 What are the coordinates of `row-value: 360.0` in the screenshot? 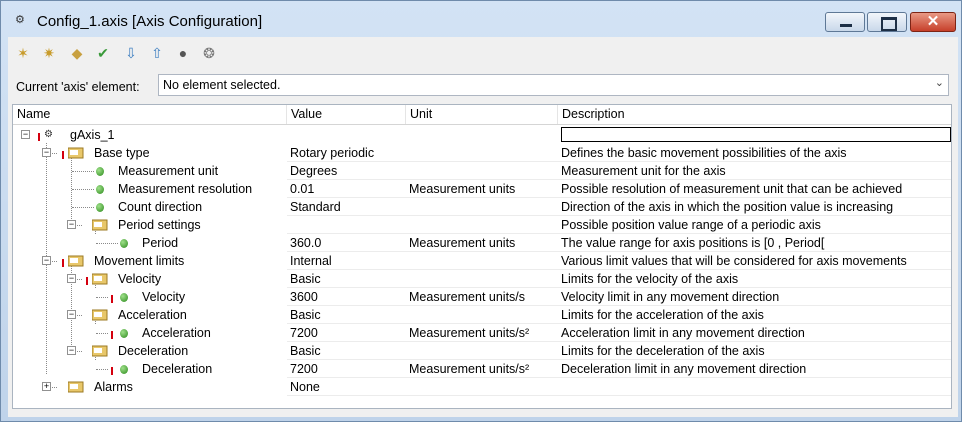 It's located at (305, 243).